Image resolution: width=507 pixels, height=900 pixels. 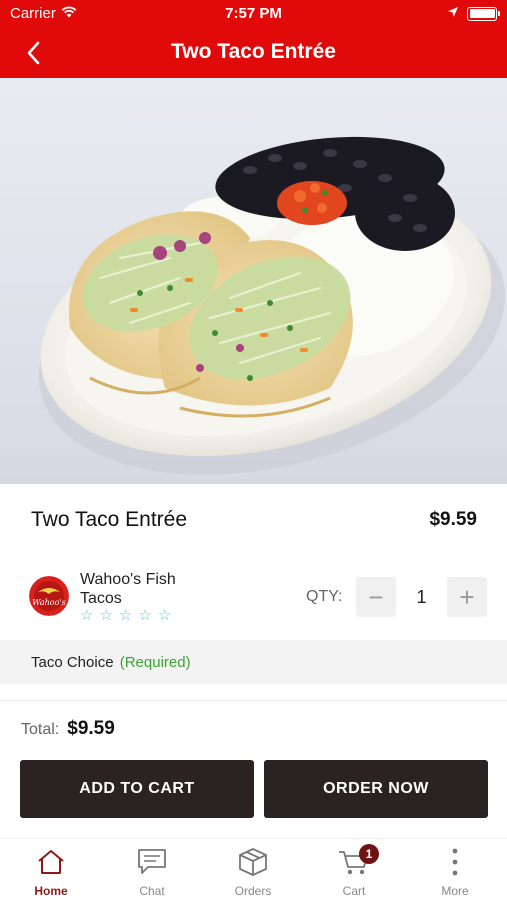 I want to click on qty-increase-button: +, so click(x=467, y=597).